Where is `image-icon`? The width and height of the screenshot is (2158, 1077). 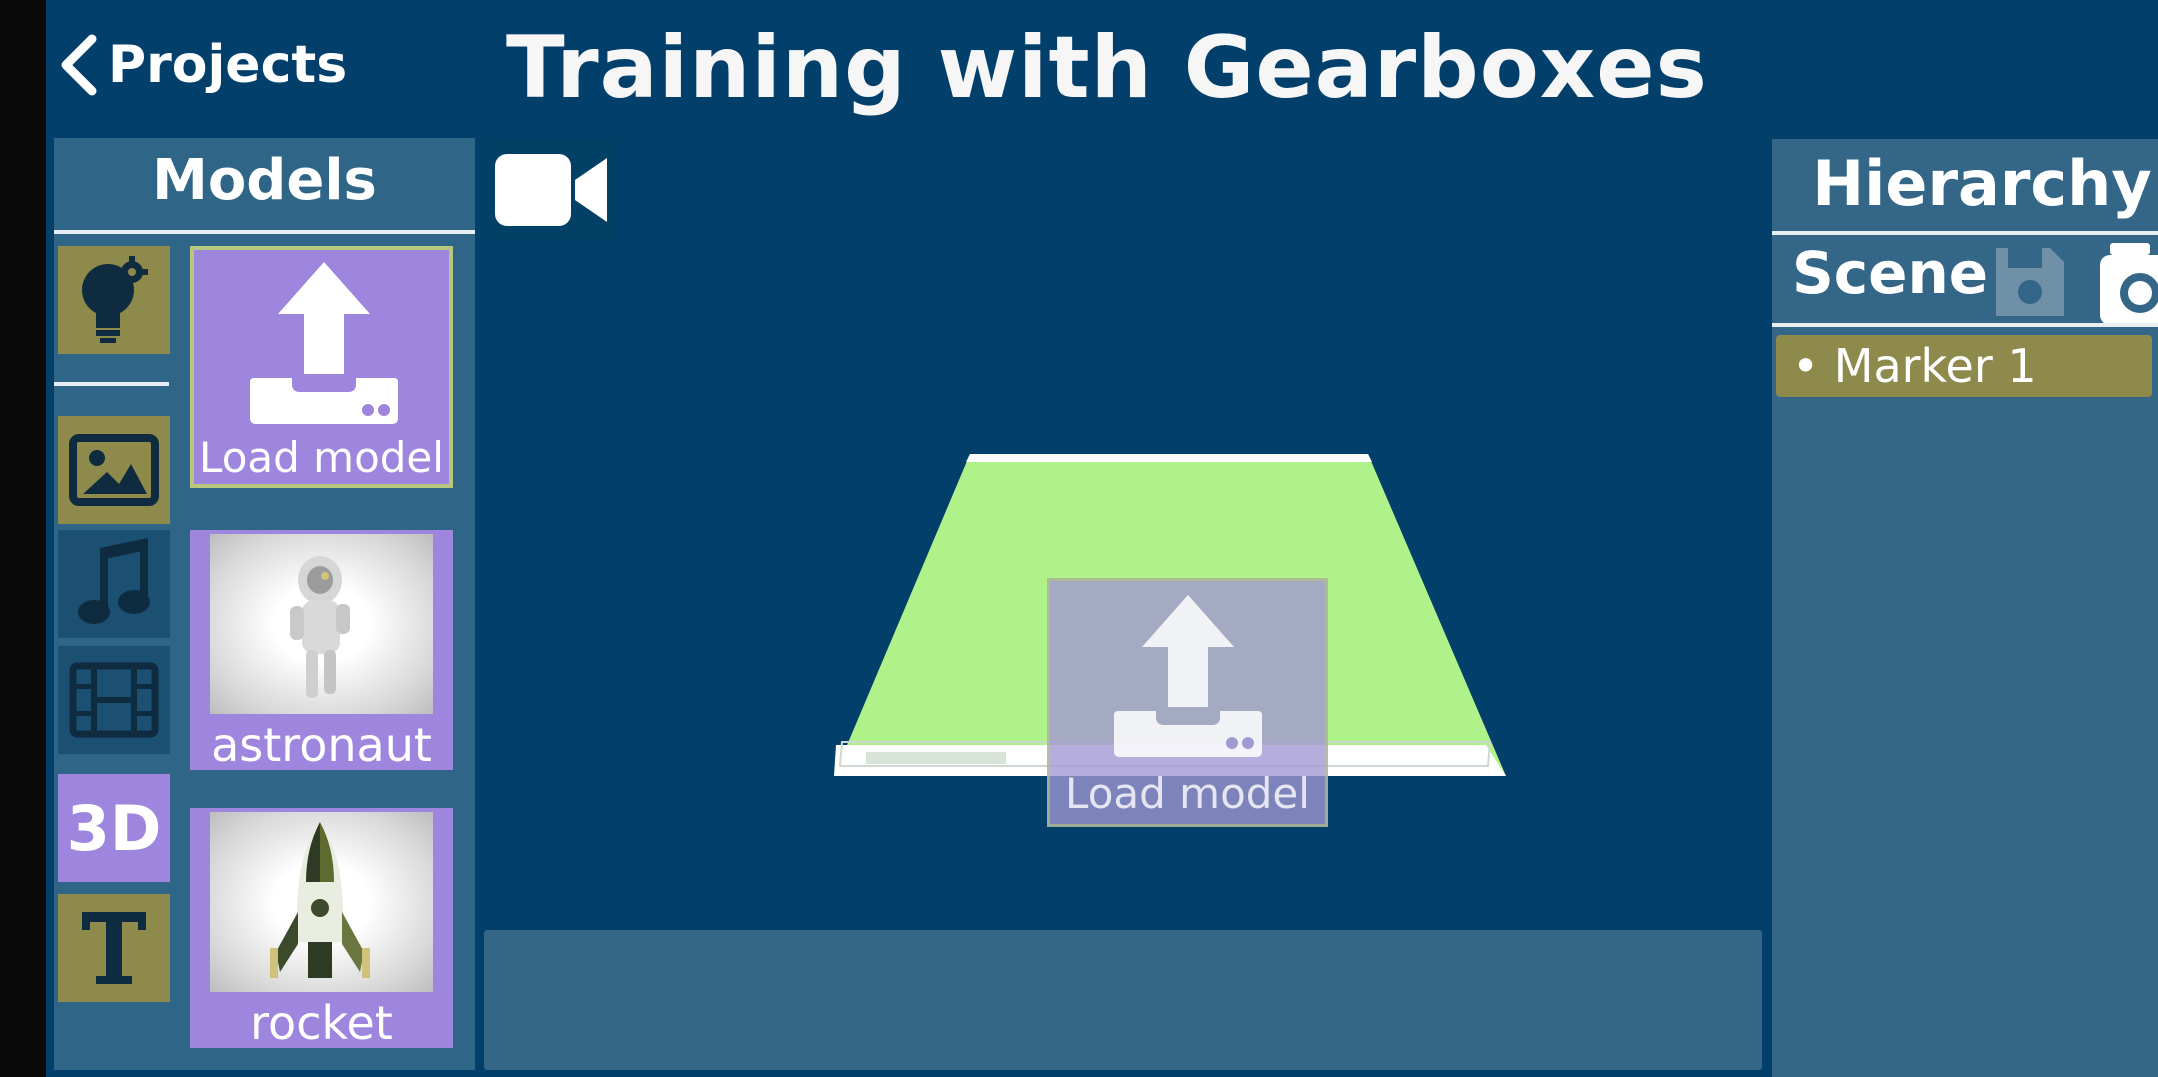 image-icon is located at coordinates (114, 470).